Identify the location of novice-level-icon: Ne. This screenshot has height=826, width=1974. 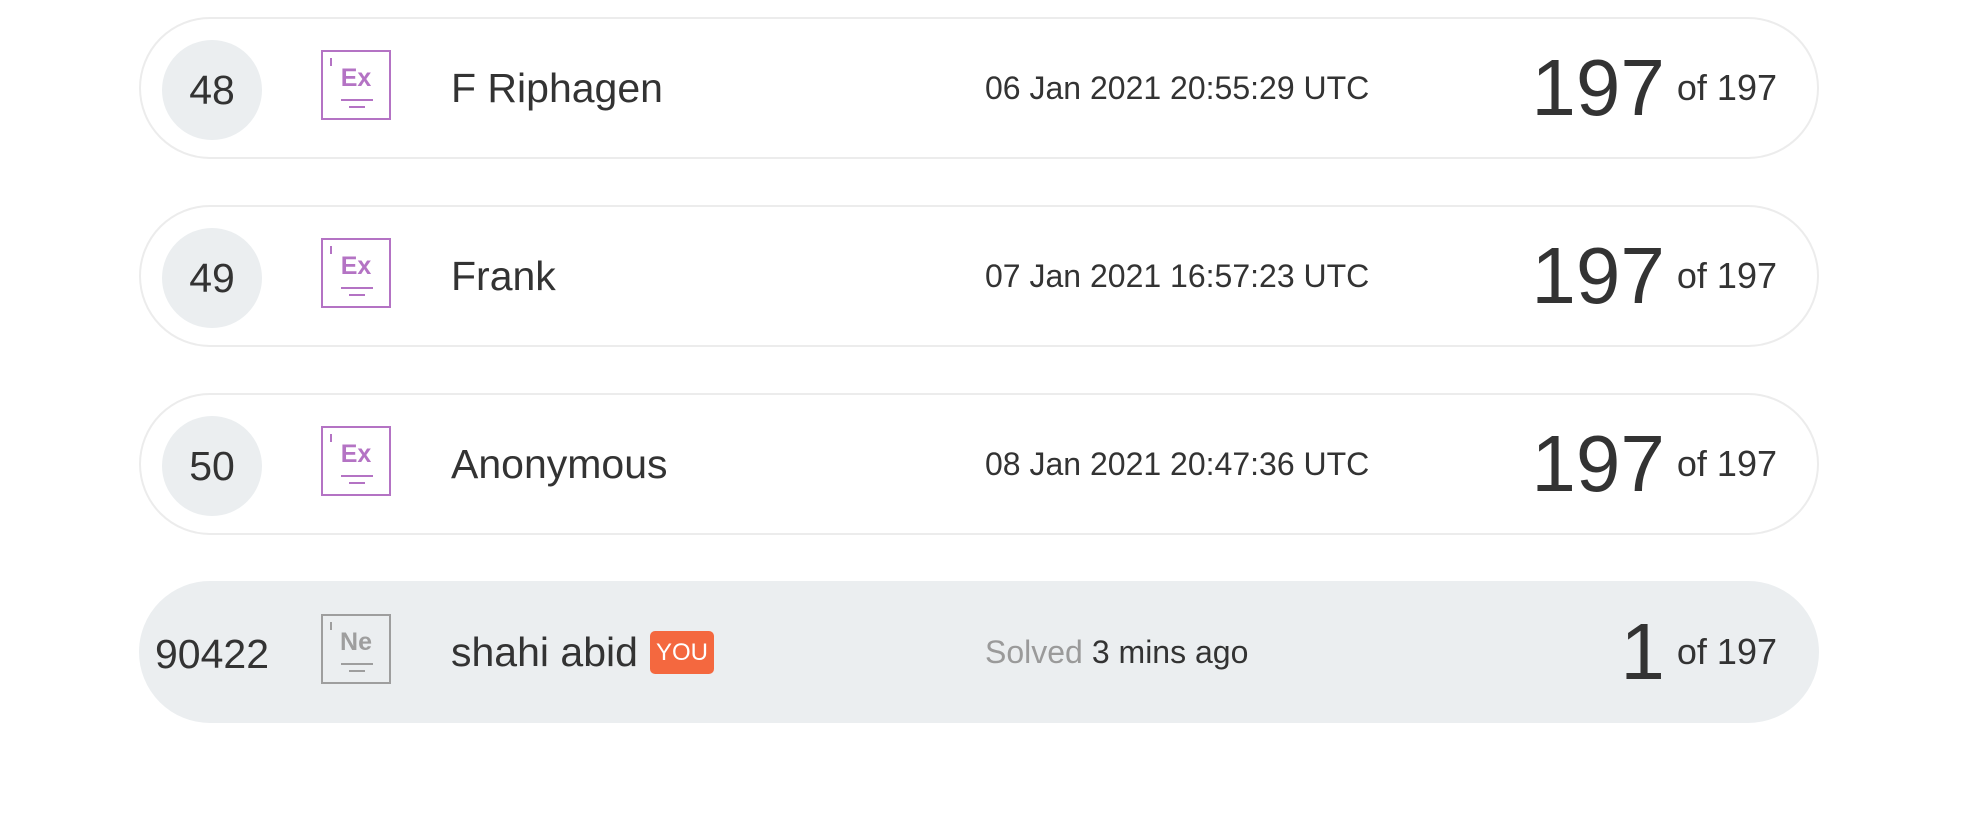
(356, 649).